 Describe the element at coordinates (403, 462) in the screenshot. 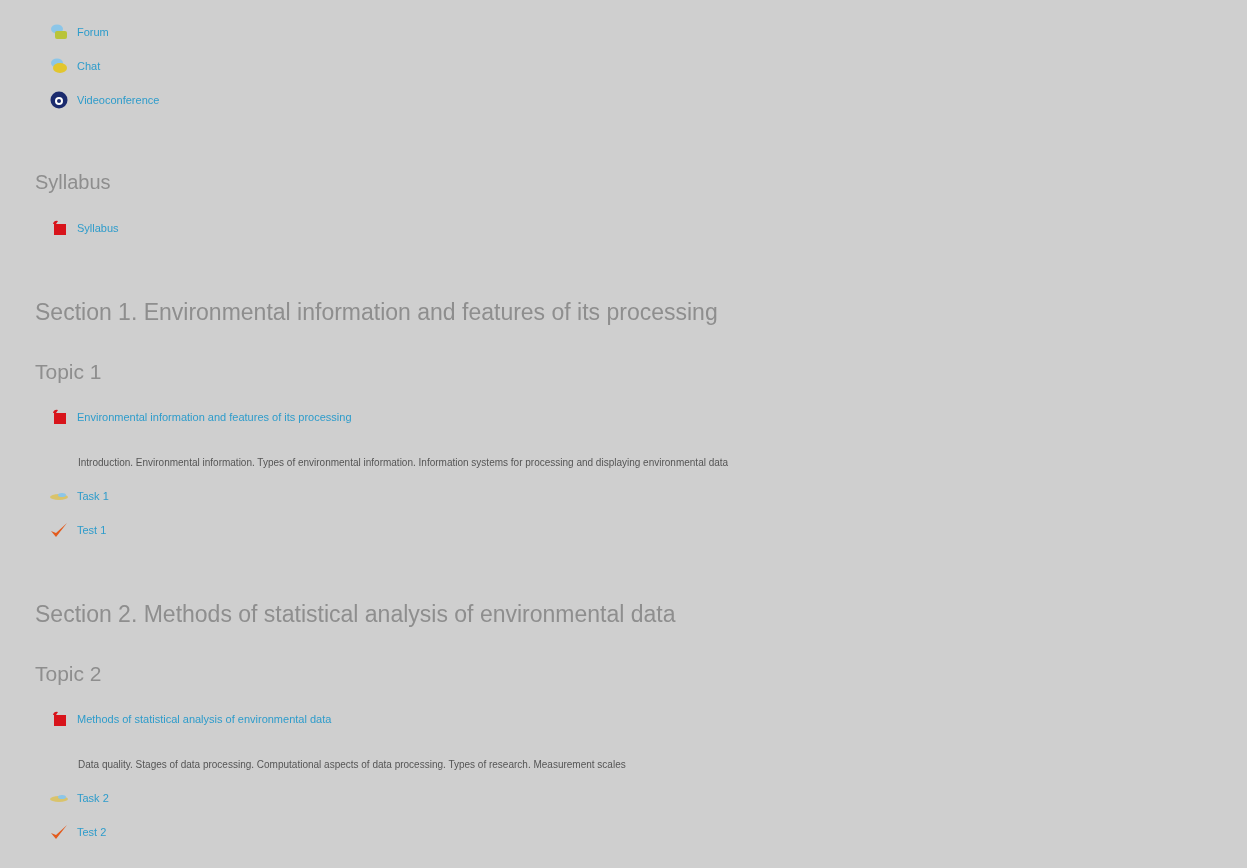

I see `topic-description: Introduction. Environmental information. Types of environmental information. Information systems for processing and displaying environmental data` at that location.